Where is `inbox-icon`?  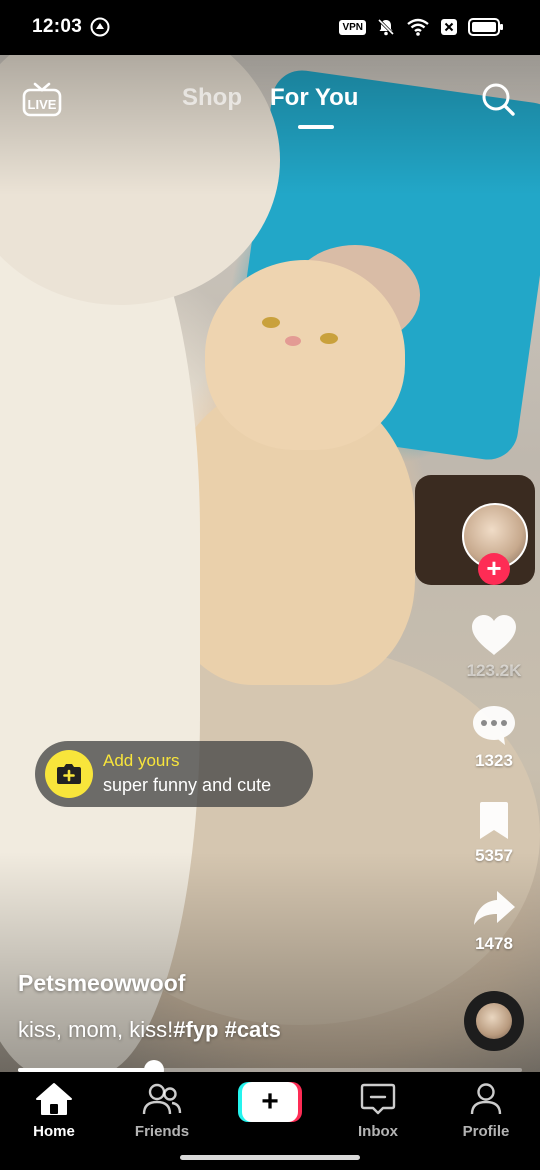
inbox-icon is located at coordinates (378, 1099).